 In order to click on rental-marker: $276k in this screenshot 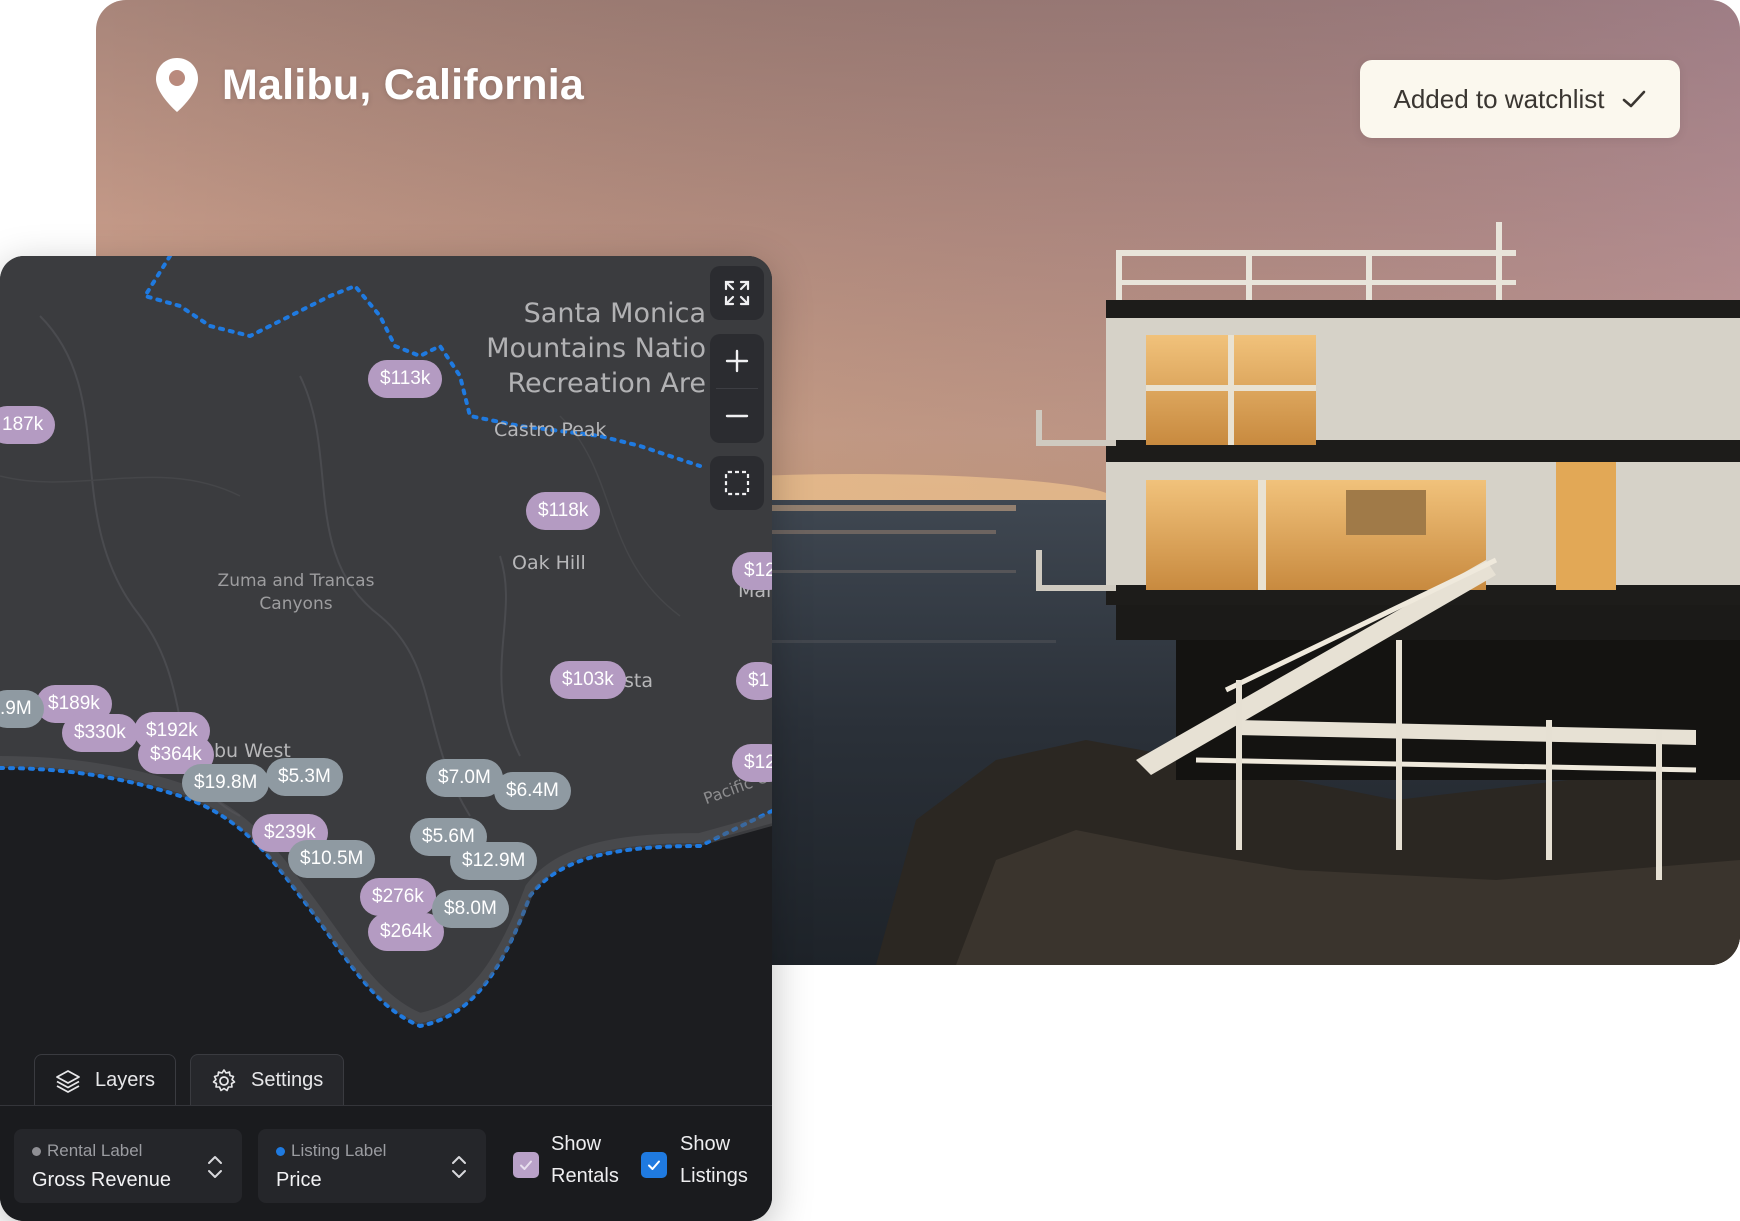, I will do `click(398, 897)`.